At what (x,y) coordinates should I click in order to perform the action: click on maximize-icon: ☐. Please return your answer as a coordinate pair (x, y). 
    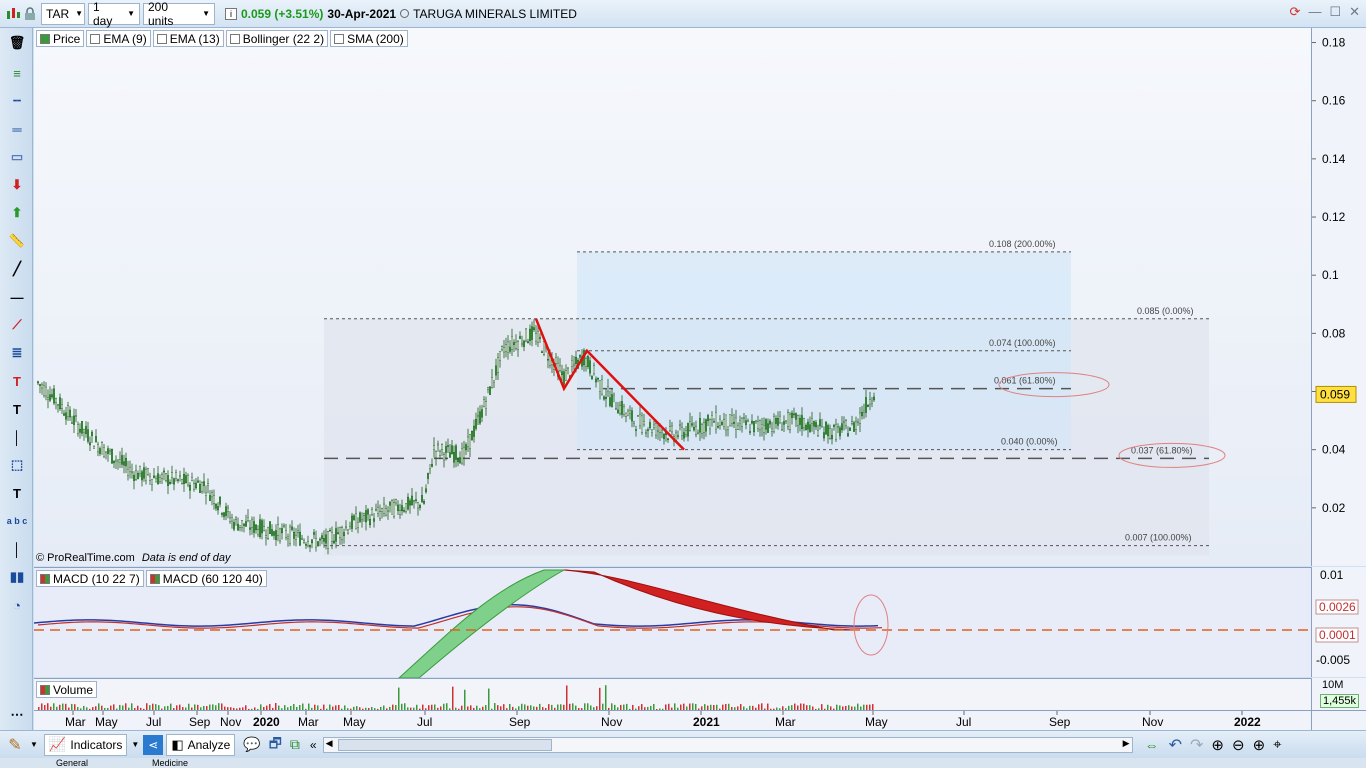
    Looking at the image, I should click on (1335, 12).